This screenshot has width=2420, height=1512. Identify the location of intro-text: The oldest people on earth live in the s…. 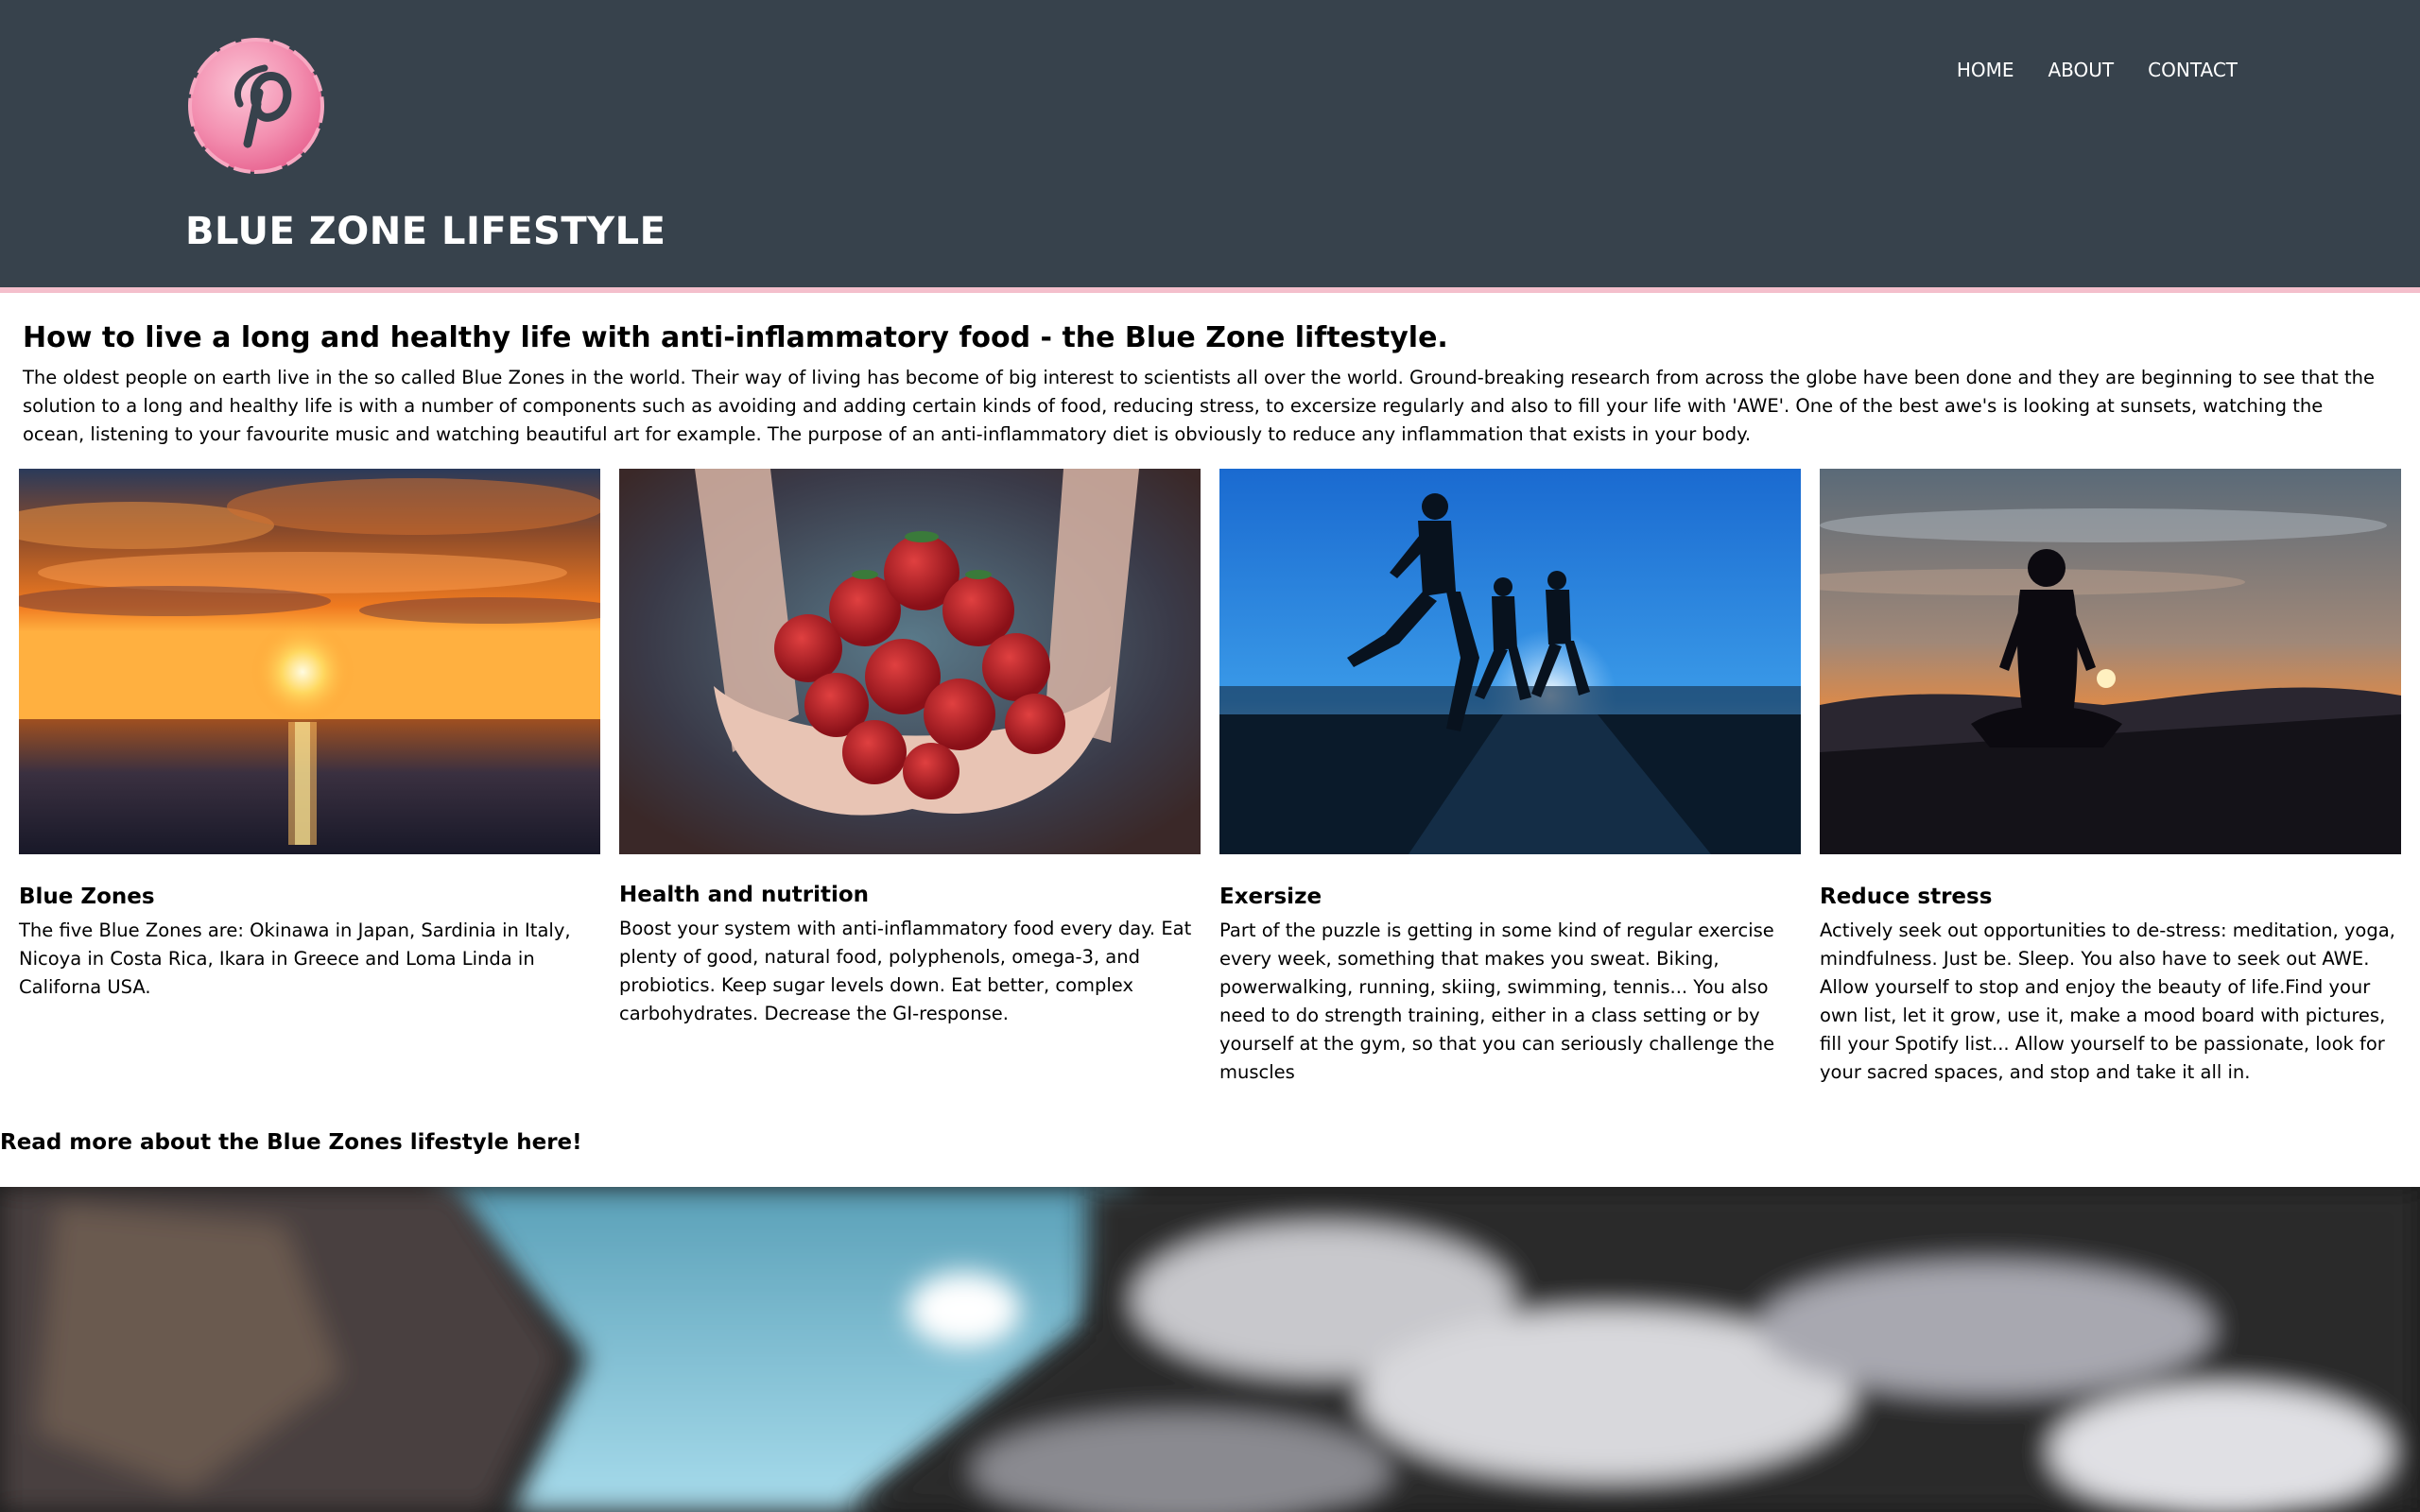
(1199, 406).